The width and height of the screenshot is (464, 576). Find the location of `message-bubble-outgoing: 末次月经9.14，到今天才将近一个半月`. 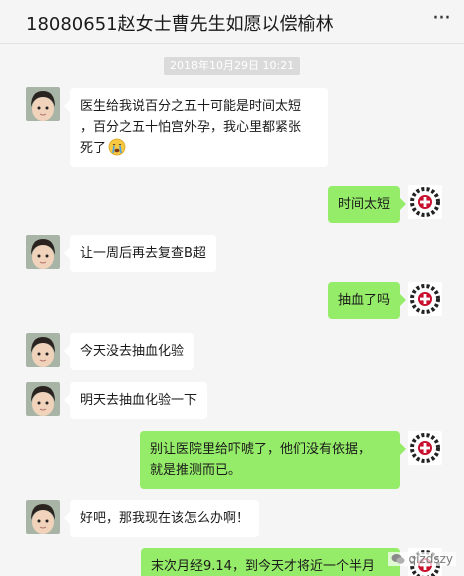

message-bubble-outgoing: 末次月经9.14，到今天才将近一个半月 is located at coordinates (270, 562).